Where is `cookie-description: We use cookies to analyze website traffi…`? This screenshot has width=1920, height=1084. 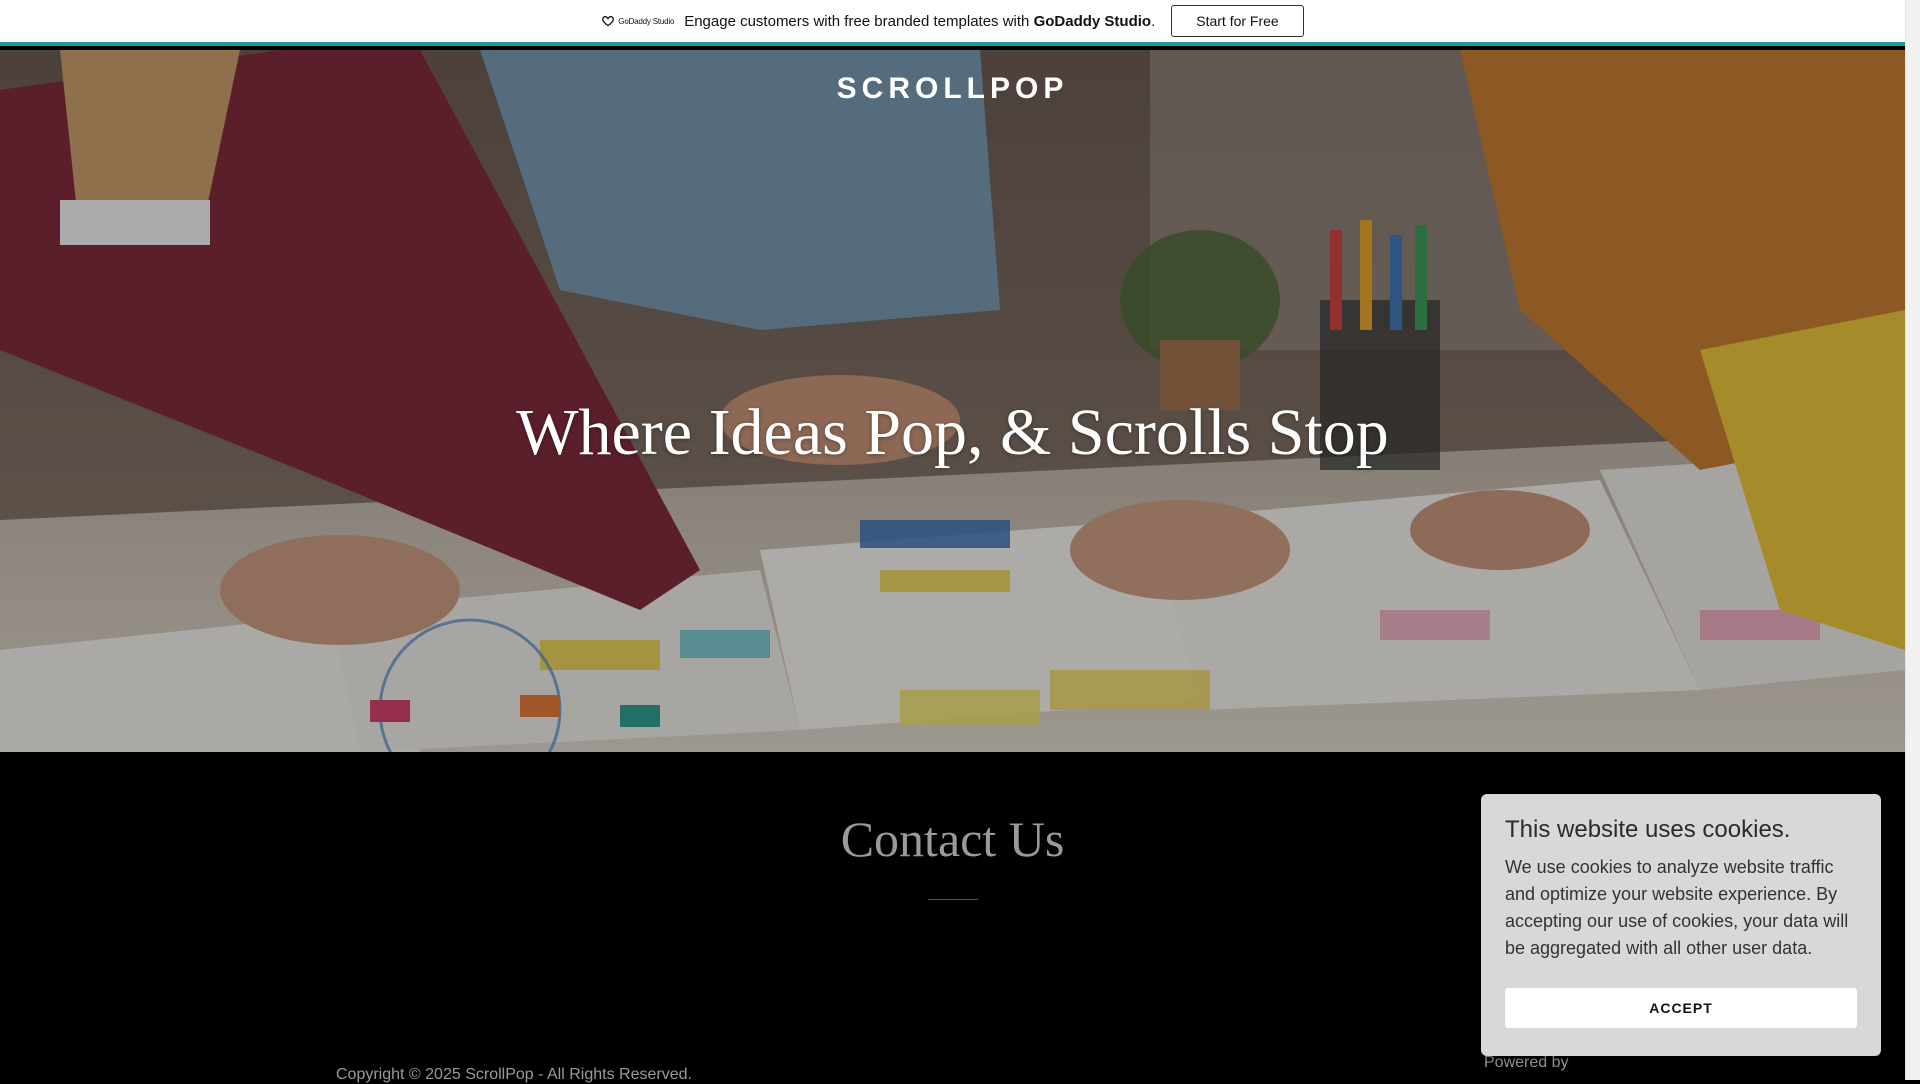
cookie-description: We use cookies to analyze website traffi… is located at coordinates (1677, 907).